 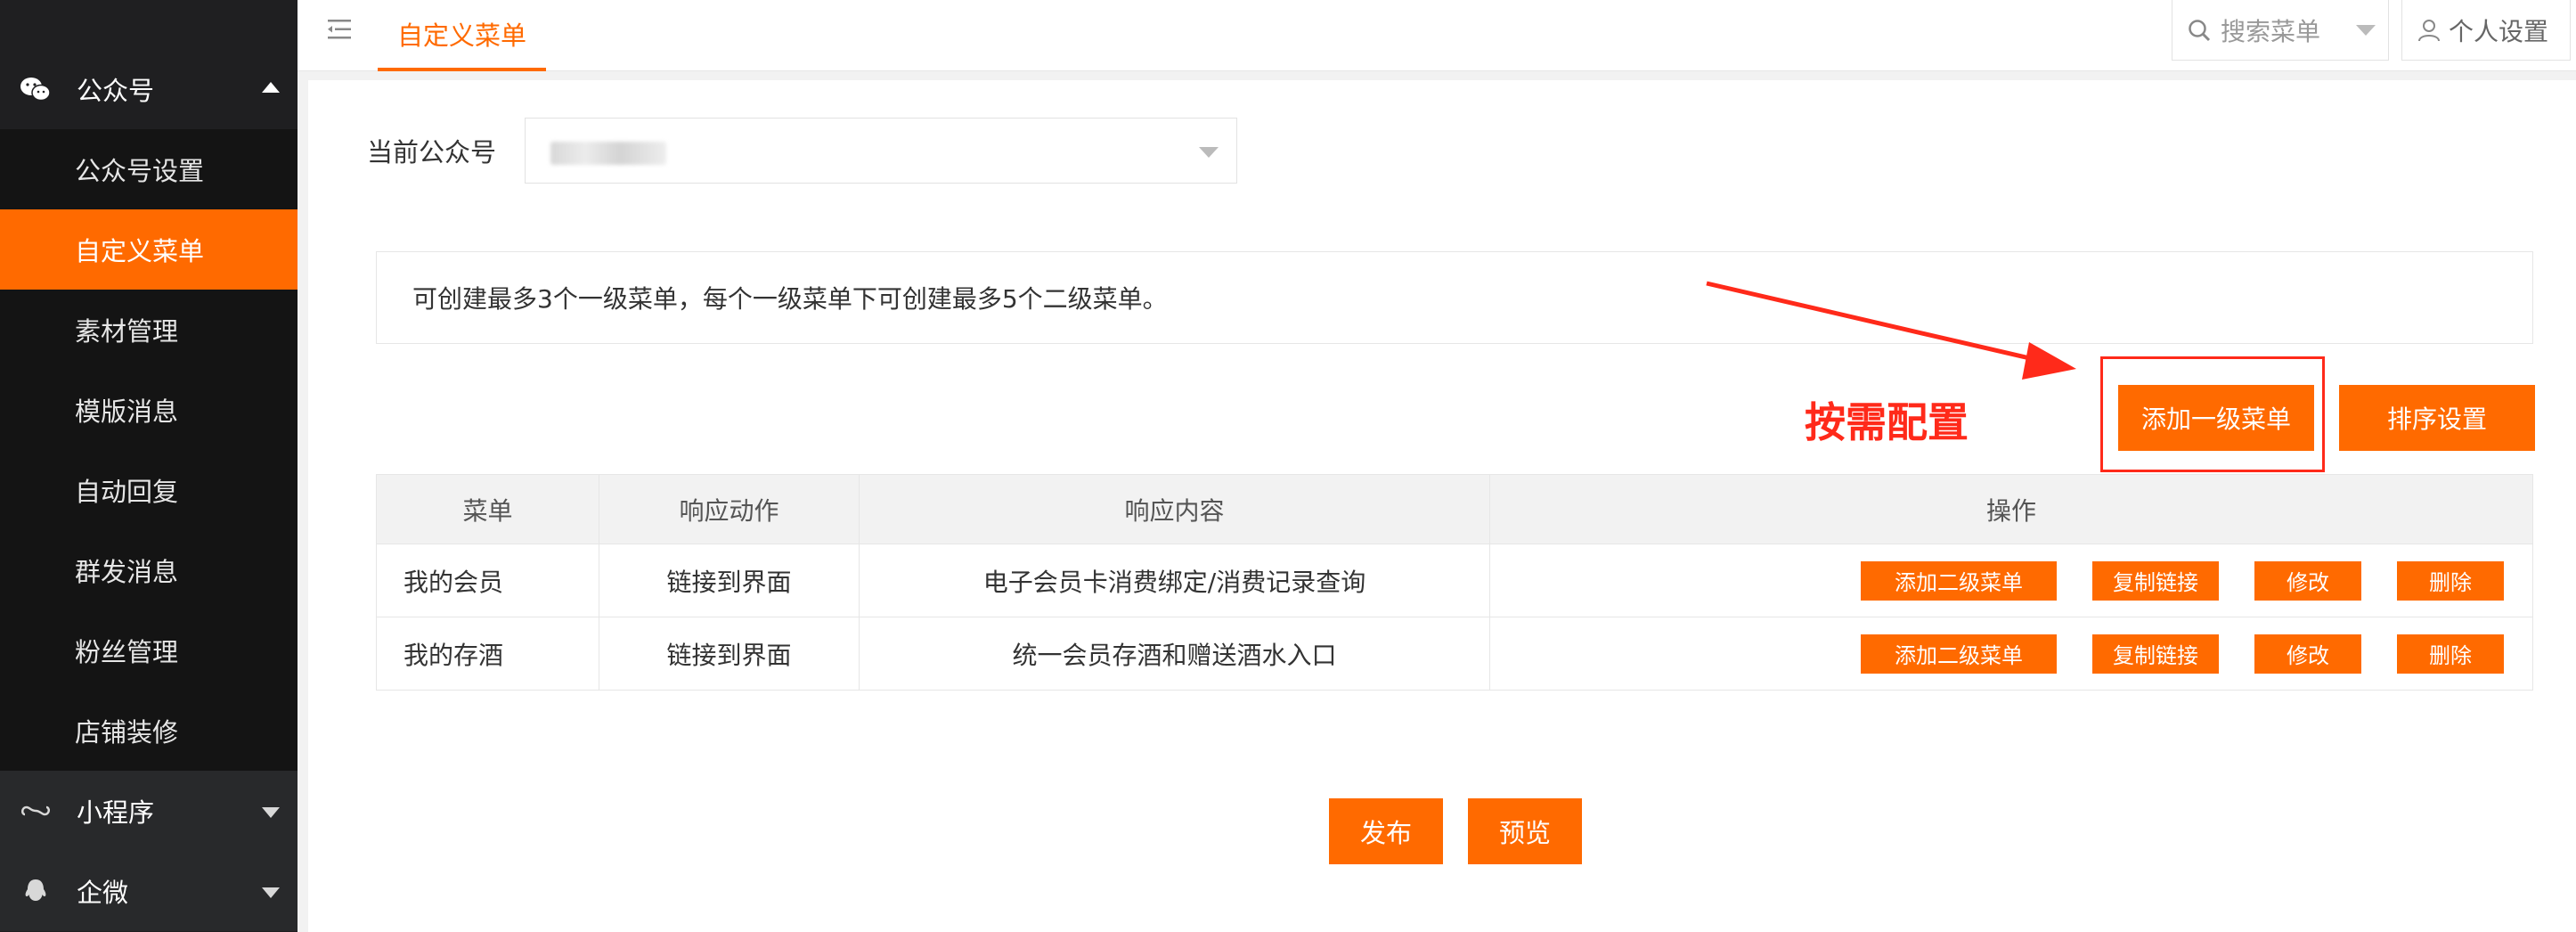 What do you see at coordinates (2499, 31) in the screenshot?
I see `user-settings-label: 个人设置` at bounding box center [2499, 31].